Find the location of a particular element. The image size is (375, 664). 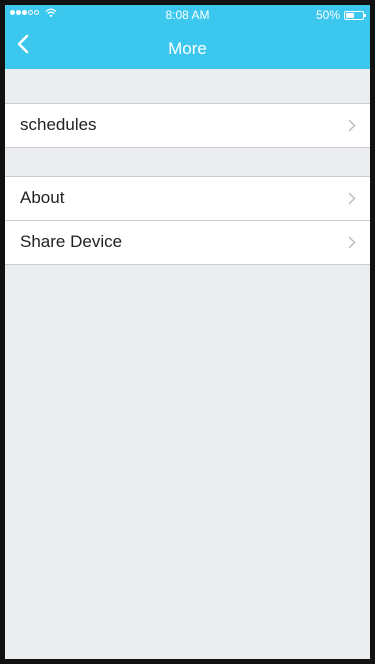

page-title: More is located at coordinates (187, 48).